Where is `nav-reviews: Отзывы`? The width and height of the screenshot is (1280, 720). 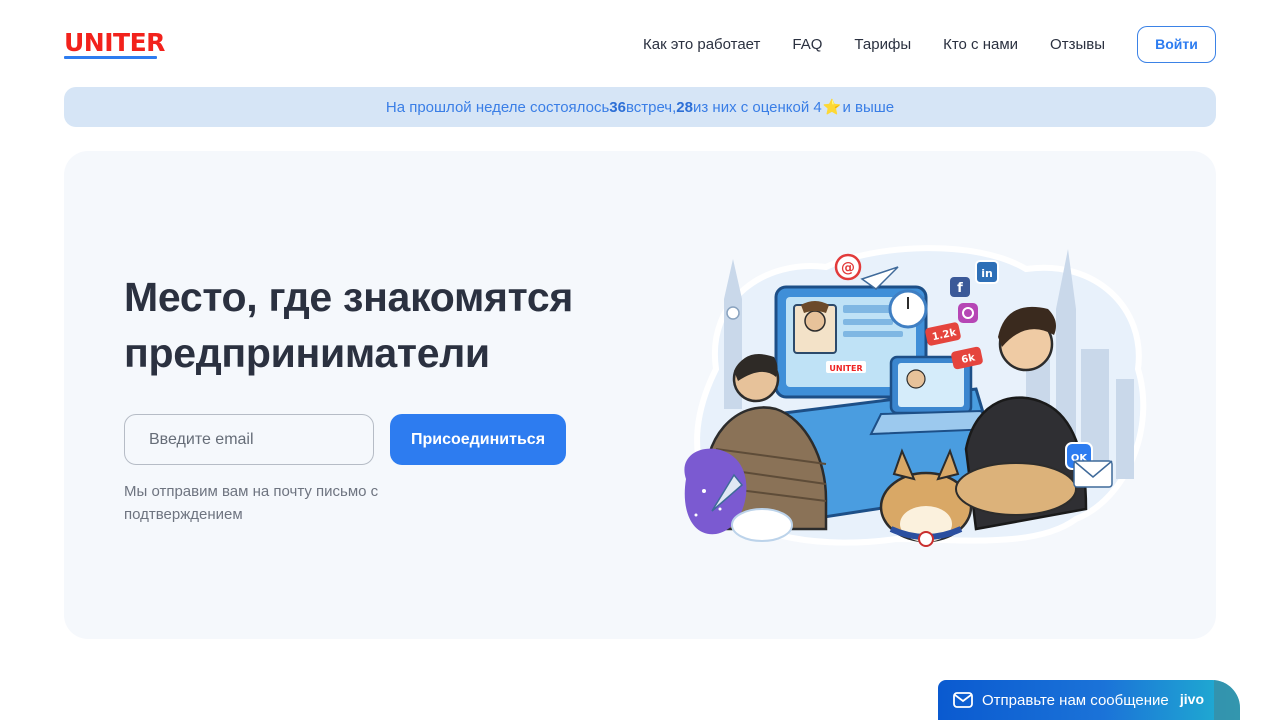
nav-reviews: Отзывы is located at coordinates (1077, 44).